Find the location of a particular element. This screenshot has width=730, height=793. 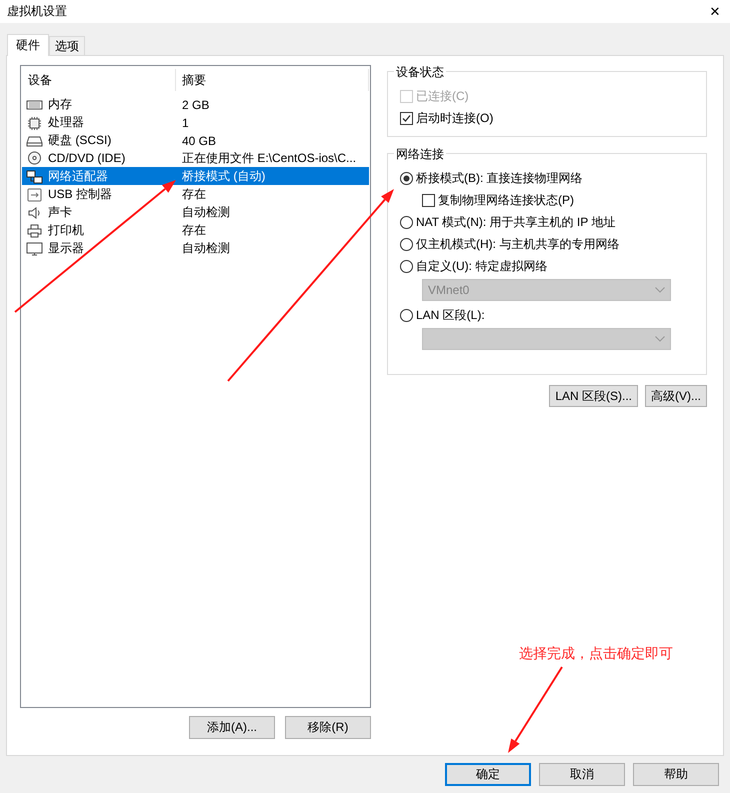

list-row: USB 控制器 存在 is located at coordinates (195, 194).